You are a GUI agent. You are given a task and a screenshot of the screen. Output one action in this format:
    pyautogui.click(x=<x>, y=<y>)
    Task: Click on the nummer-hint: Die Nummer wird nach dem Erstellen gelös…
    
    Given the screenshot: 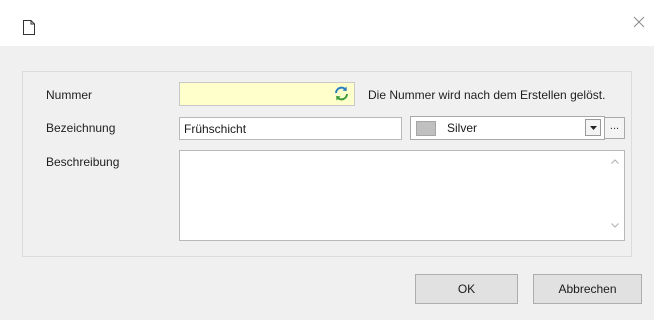 What is the action you would take?
    pyautogui.click(x=487, y=95)
    